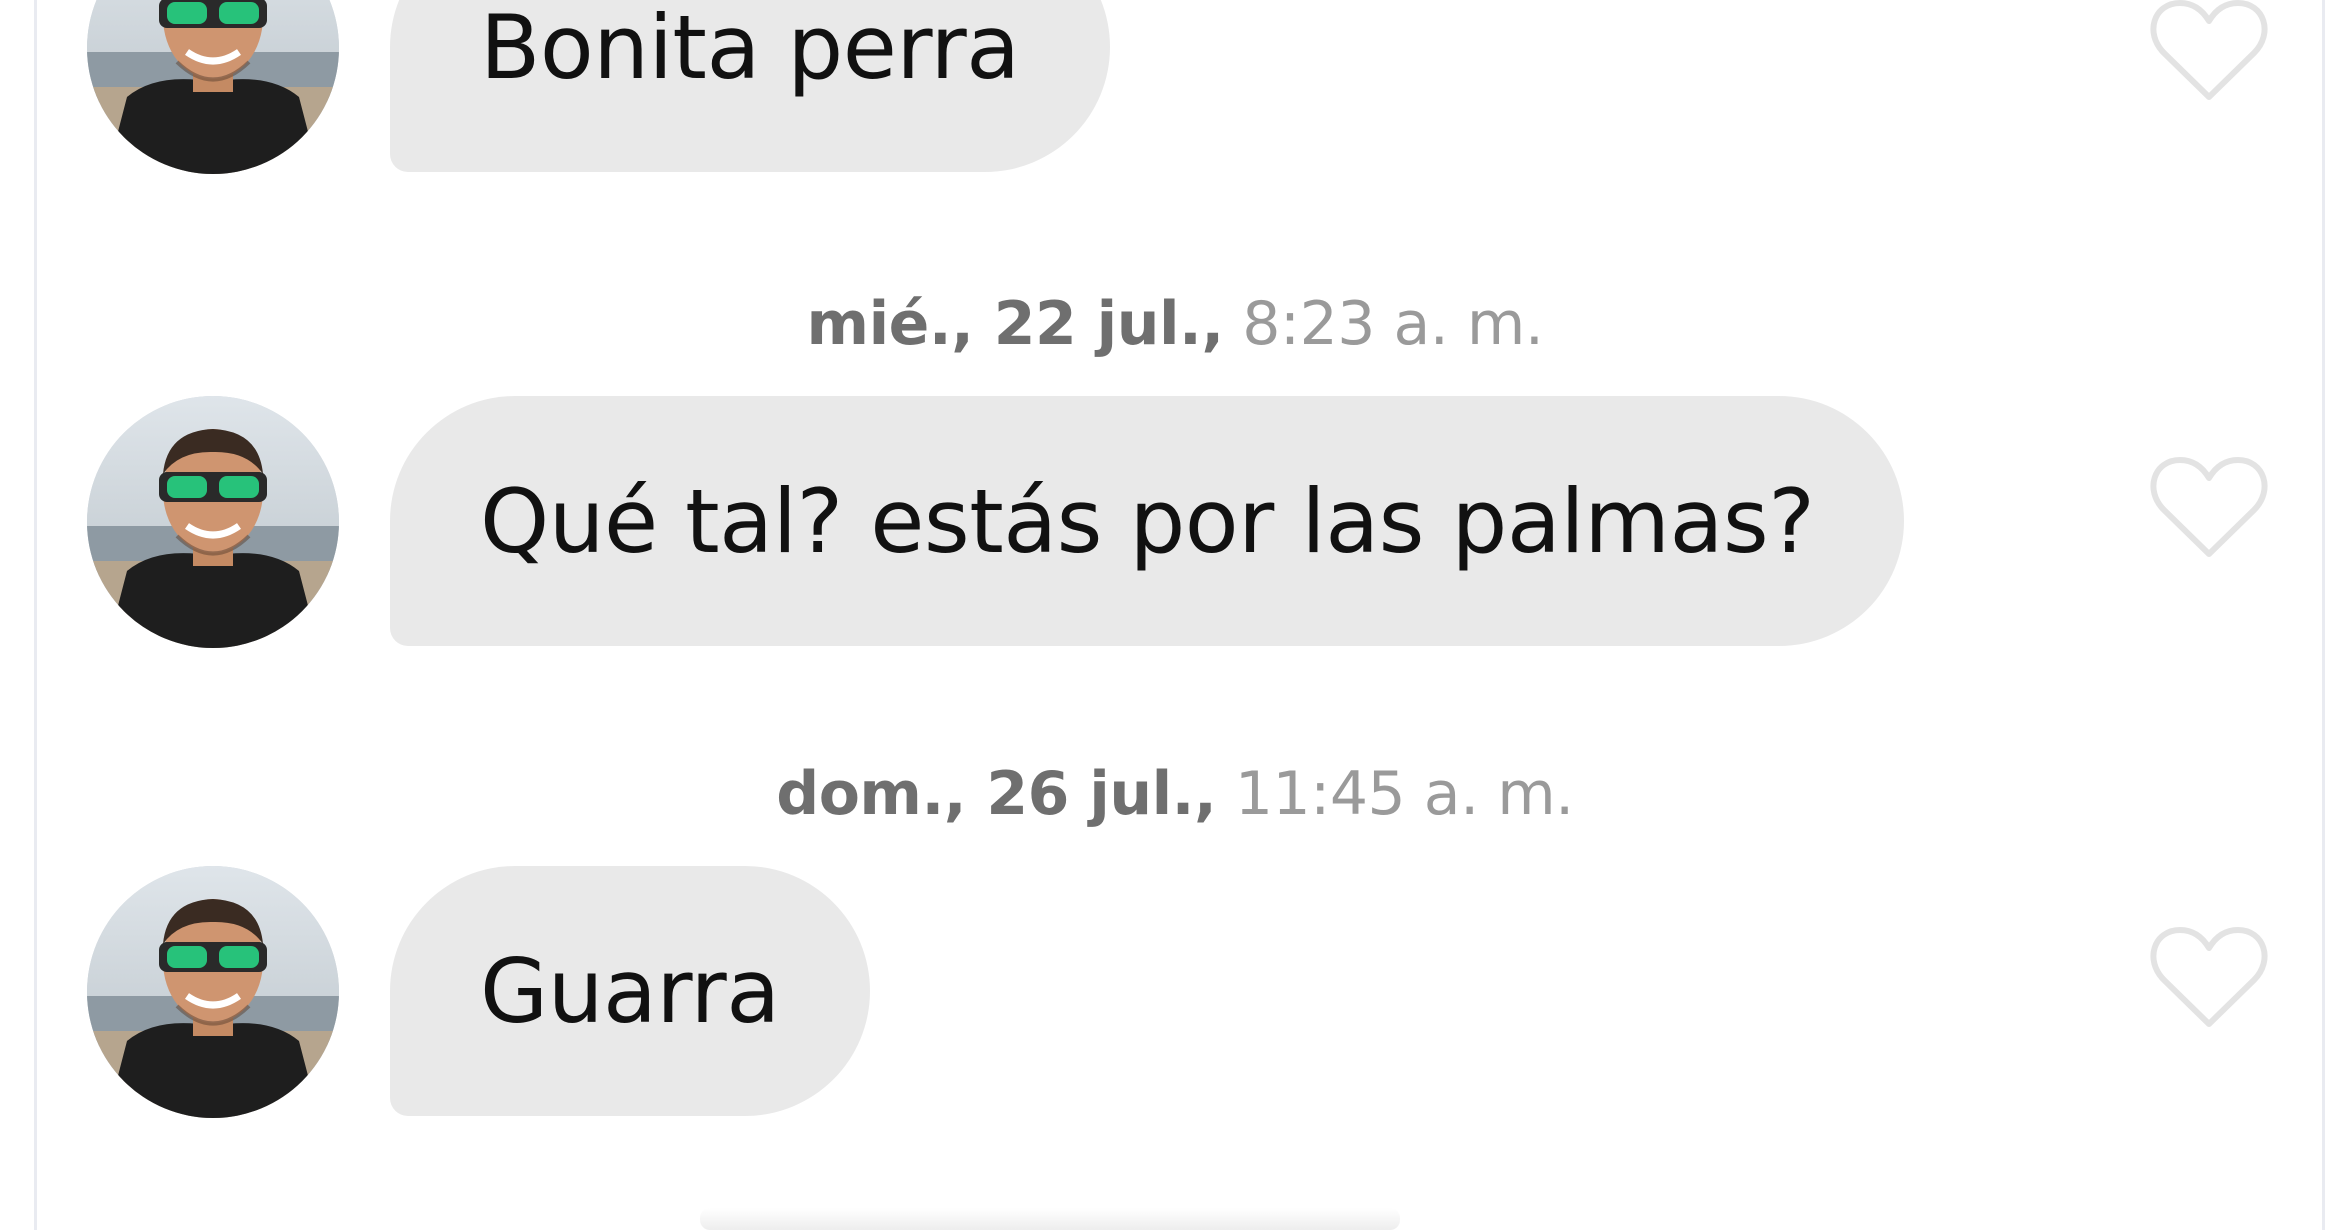 The width and height of the screenshot is (2350, 1230). I want to click on message-text: Qué tal? estás por las palmas?, so click(1147, 521).